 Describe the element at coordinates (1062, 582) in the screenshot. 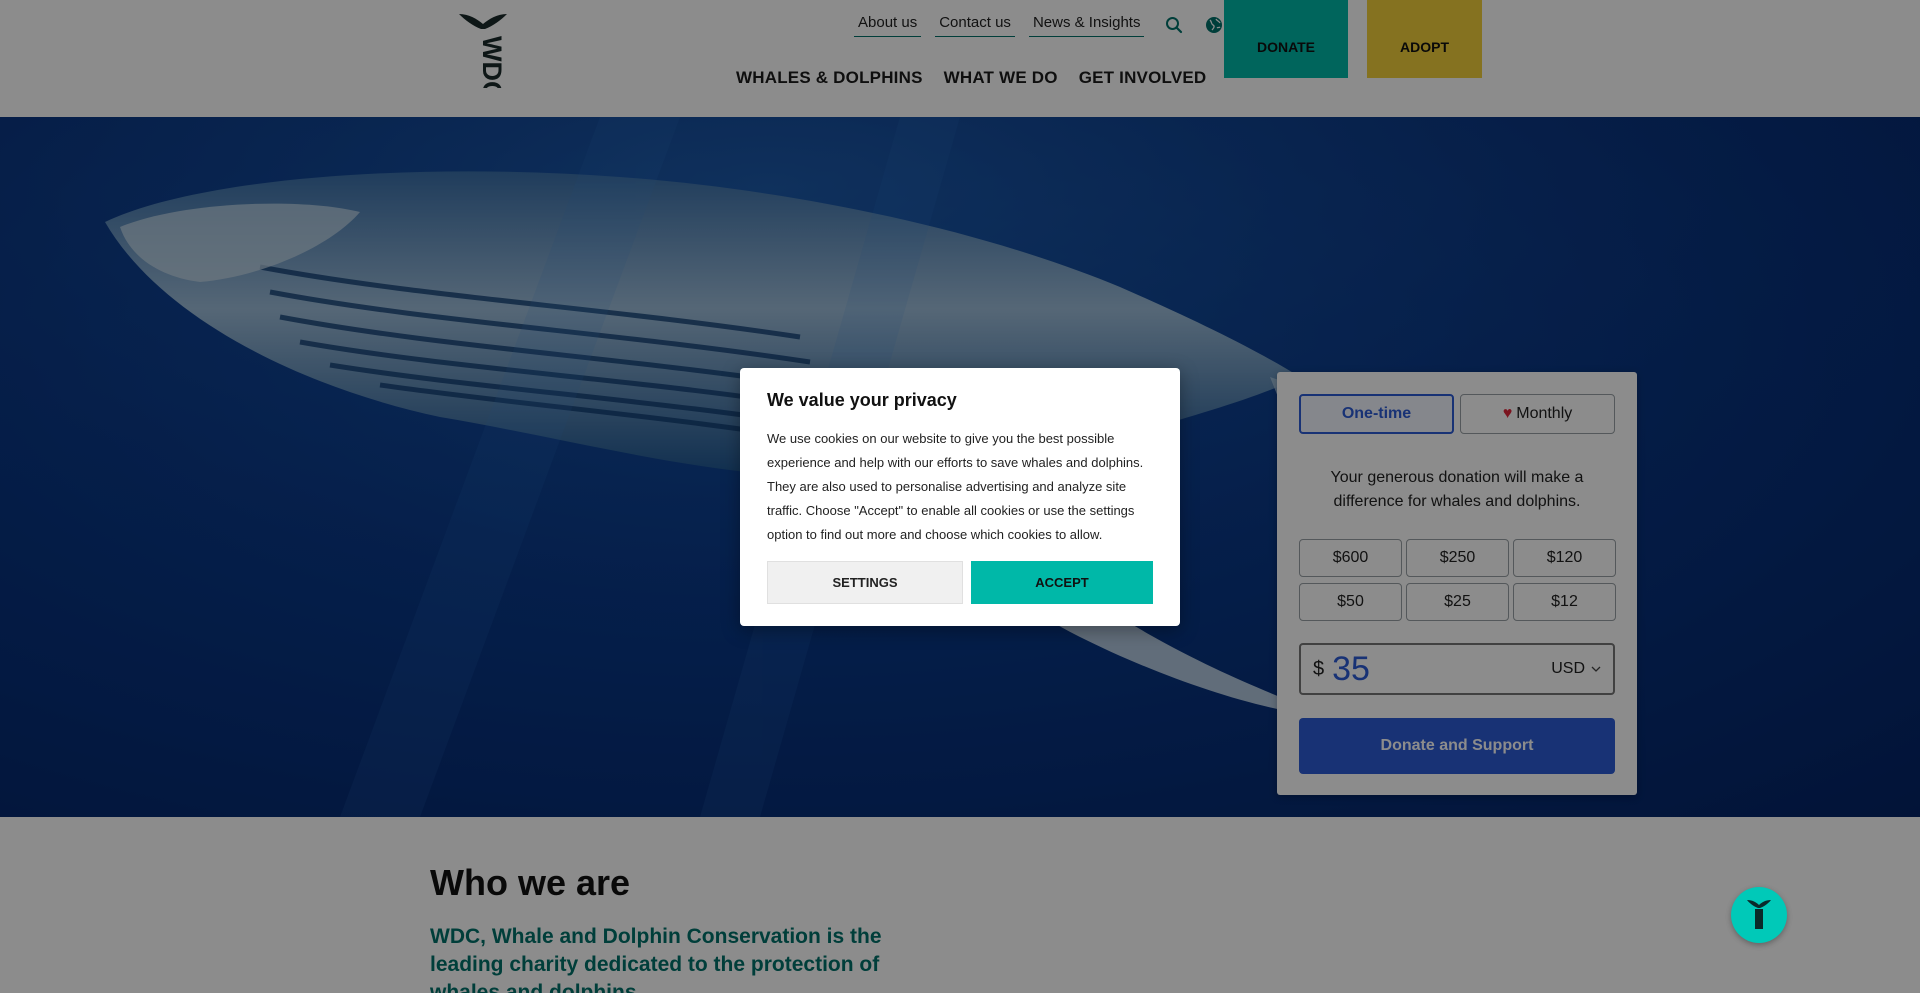

I see `cookie-accept-button: ACCEPT` at that location.